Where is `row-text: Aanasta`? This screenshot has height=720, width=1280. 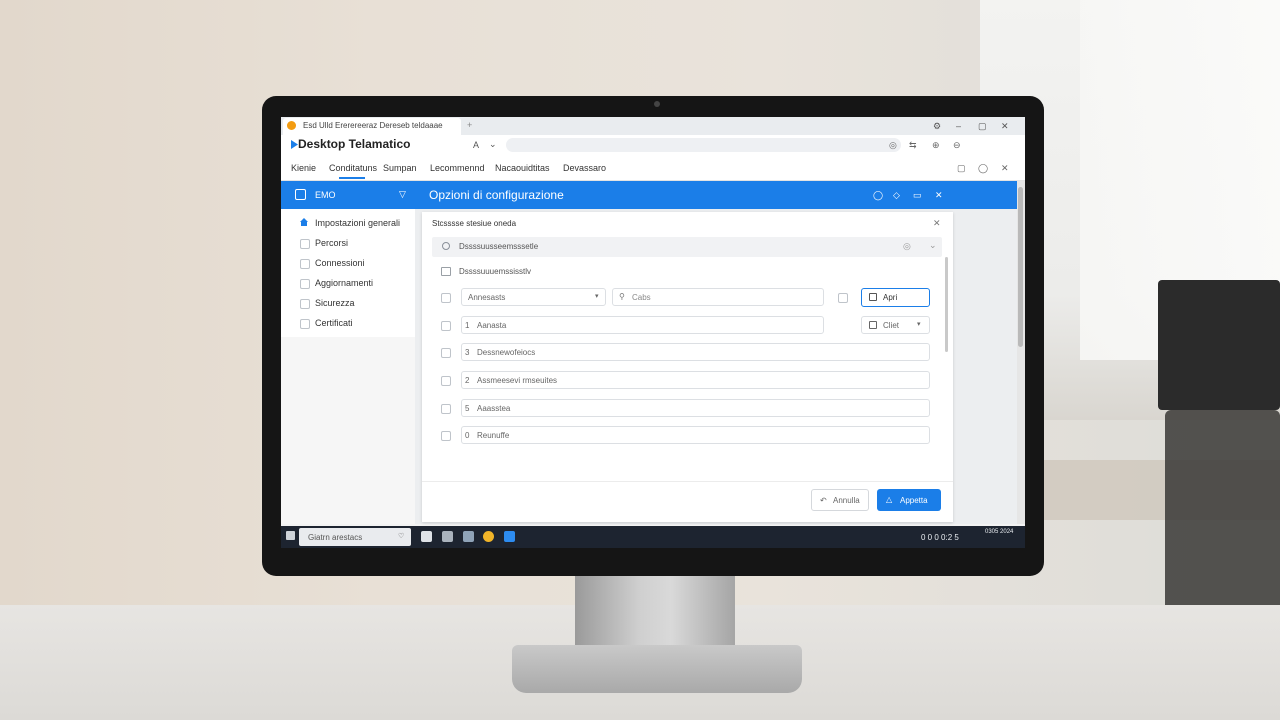
row-text: Aanasta is located at coordinates (492, 325).